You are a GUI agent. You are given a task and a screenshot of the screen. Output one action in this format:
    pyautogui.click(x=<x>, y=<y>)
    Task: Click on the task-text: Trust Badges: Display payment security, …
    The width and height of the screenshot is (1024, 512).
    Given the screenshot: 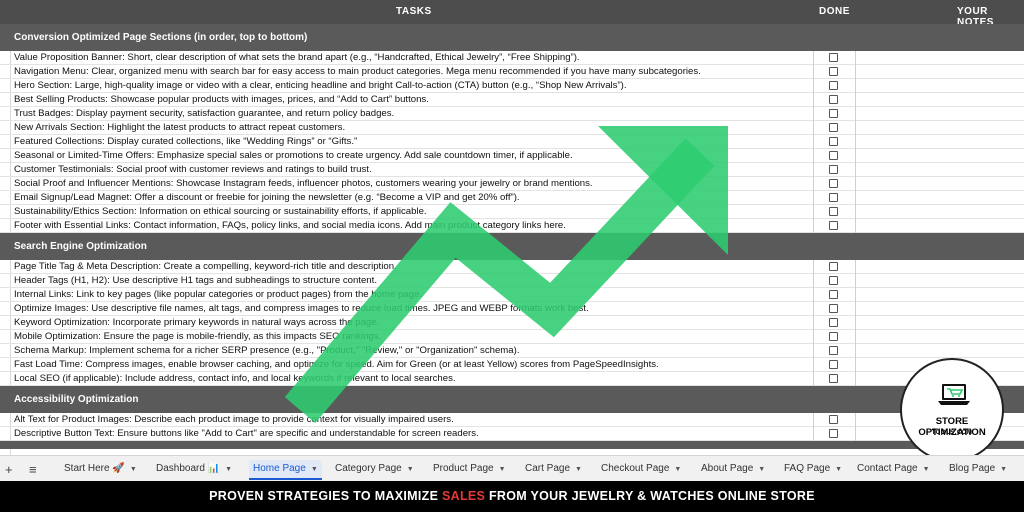 What is the action you would take?
    pyautogui.click(x=204, y=113)
    